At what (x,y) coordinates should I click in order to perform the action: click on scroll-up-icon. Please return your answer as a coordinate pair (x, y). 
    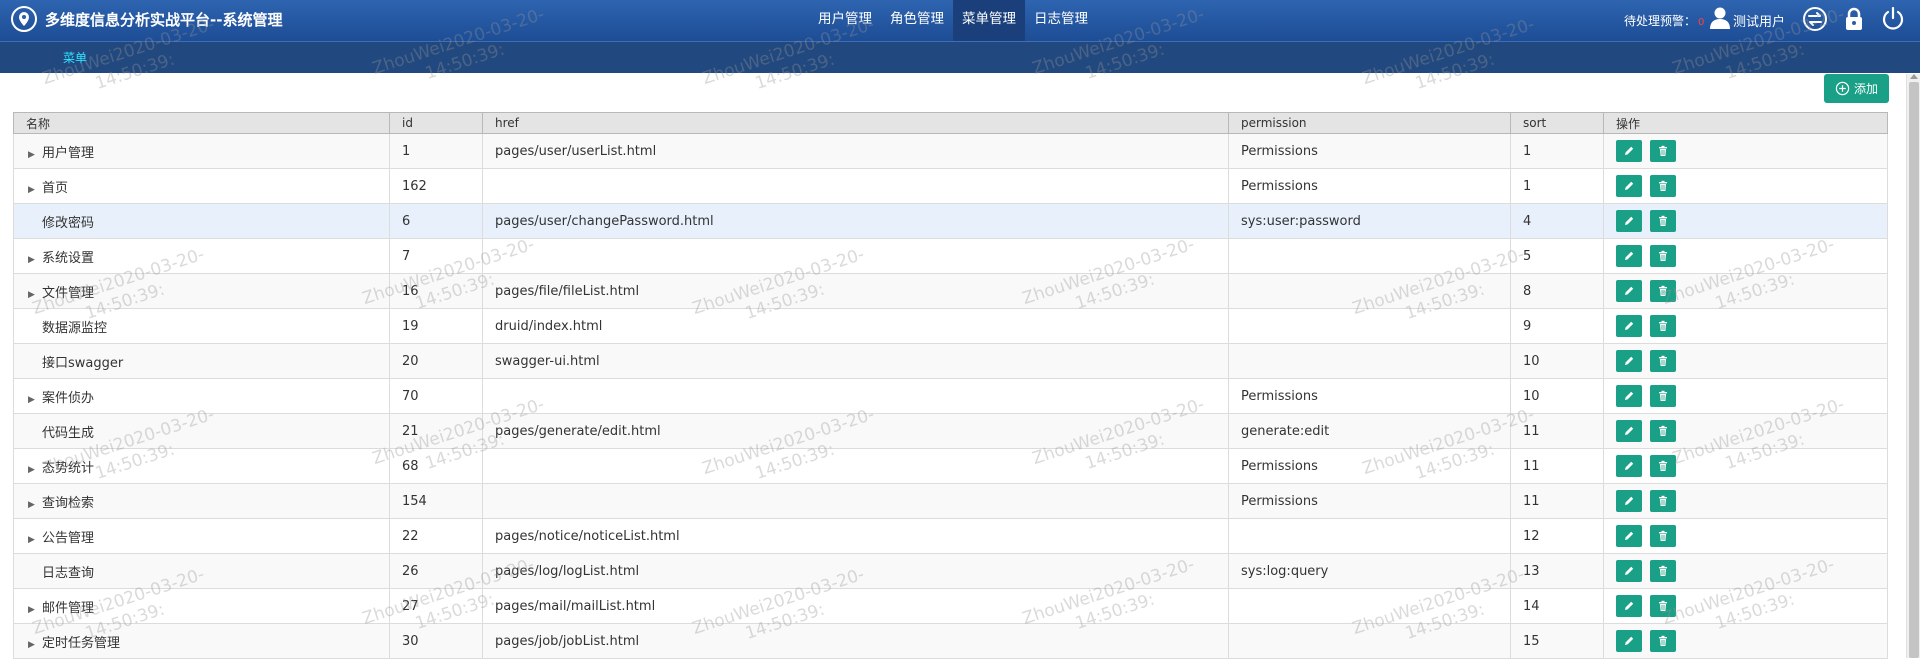
    Looking at the image, I should click on (1914, 76).